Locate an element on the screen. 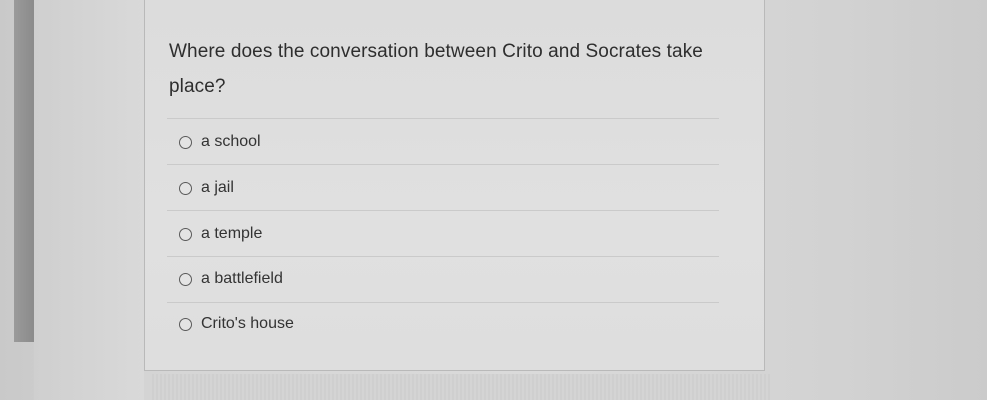 This screenshot has height=400, width=987. option-a-battlefield: a battlefield is located at coordinates (443, 279).